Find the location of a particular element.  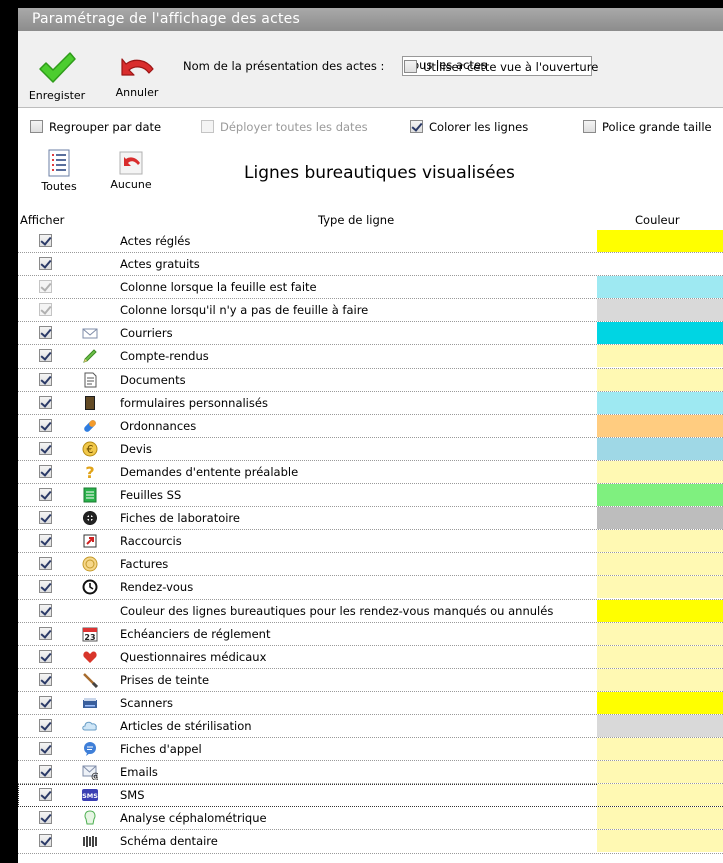

big-font-option: Police grande taille is located at coordinates (647, 127).